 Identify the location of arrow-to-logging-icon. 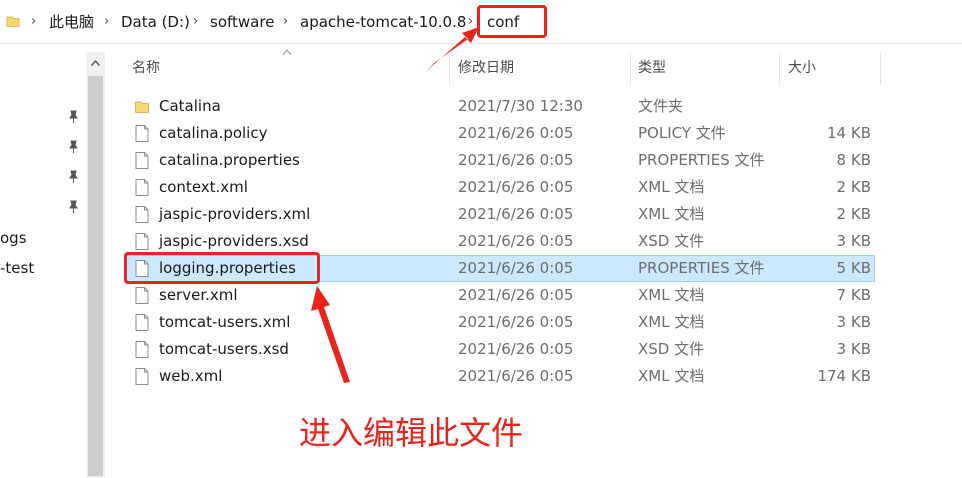
(330, 334).